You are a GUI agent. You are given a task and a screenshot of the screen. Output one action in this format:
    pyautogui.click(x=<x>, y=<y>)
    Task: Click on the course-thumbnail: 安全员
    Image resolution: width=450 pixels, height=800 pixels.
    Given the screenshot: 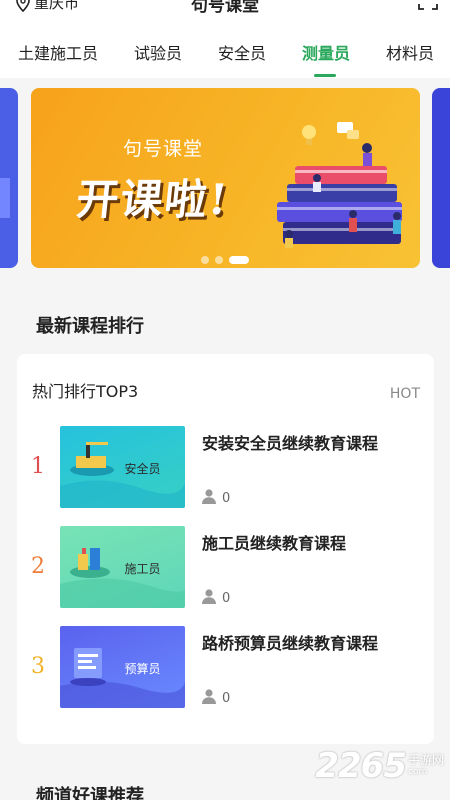 What is the action you would take?
    pyautogui.click(x=122, y=467)
    